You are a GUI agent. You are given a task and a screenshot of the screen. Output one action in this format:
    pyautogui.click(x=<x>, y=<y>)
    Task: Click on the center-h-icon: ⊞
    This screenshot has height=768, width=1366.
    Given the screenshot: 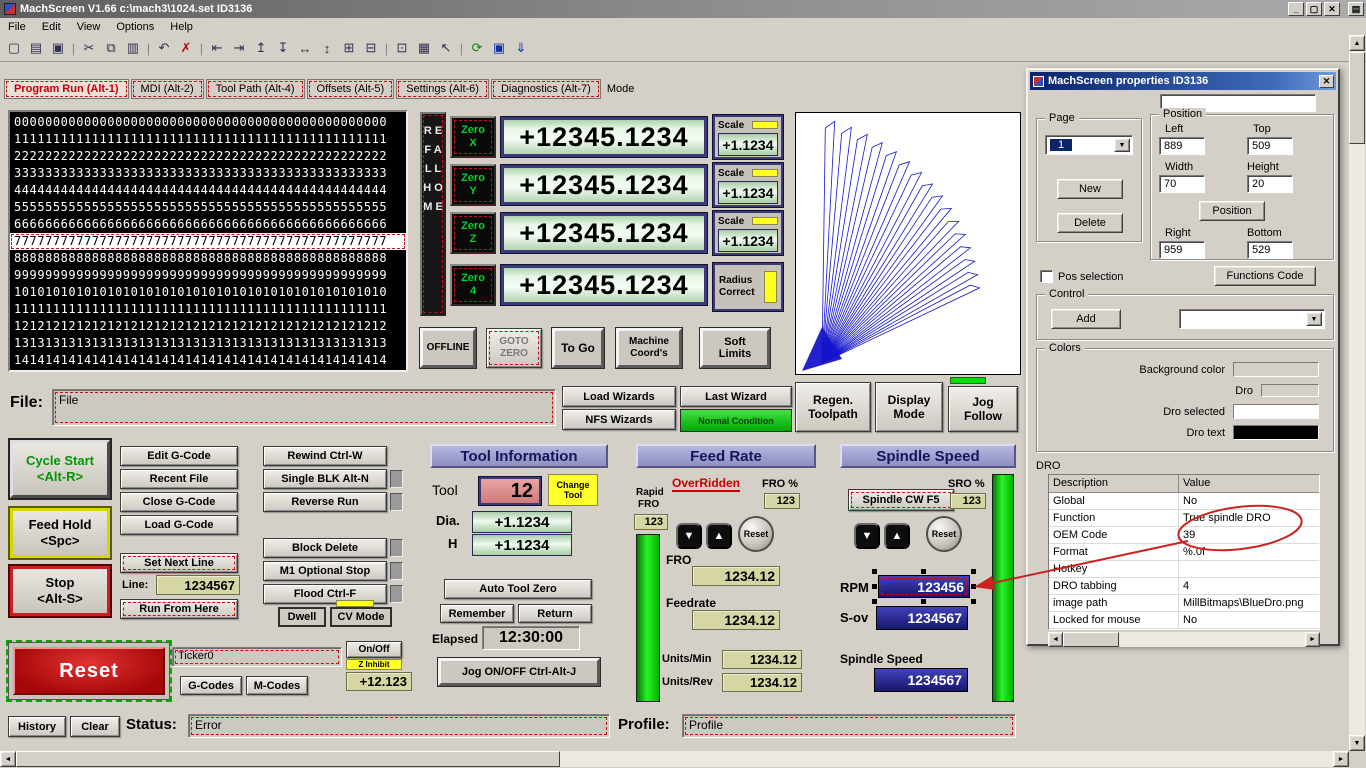 What is the action you would take?
    pyautogui.click(x=349, y=48)
    